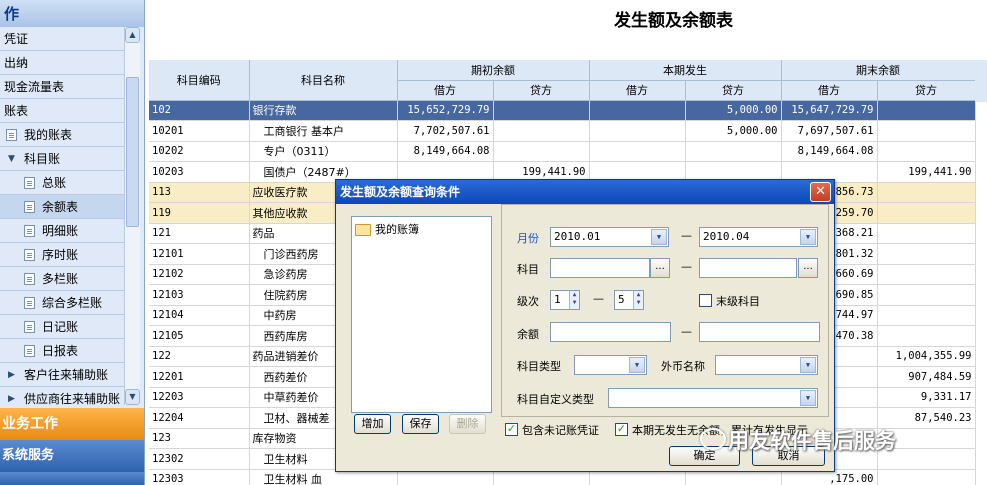 The image size is (987, 485). I want to click on nav-system-service: 系统服务, so click(72, 456).